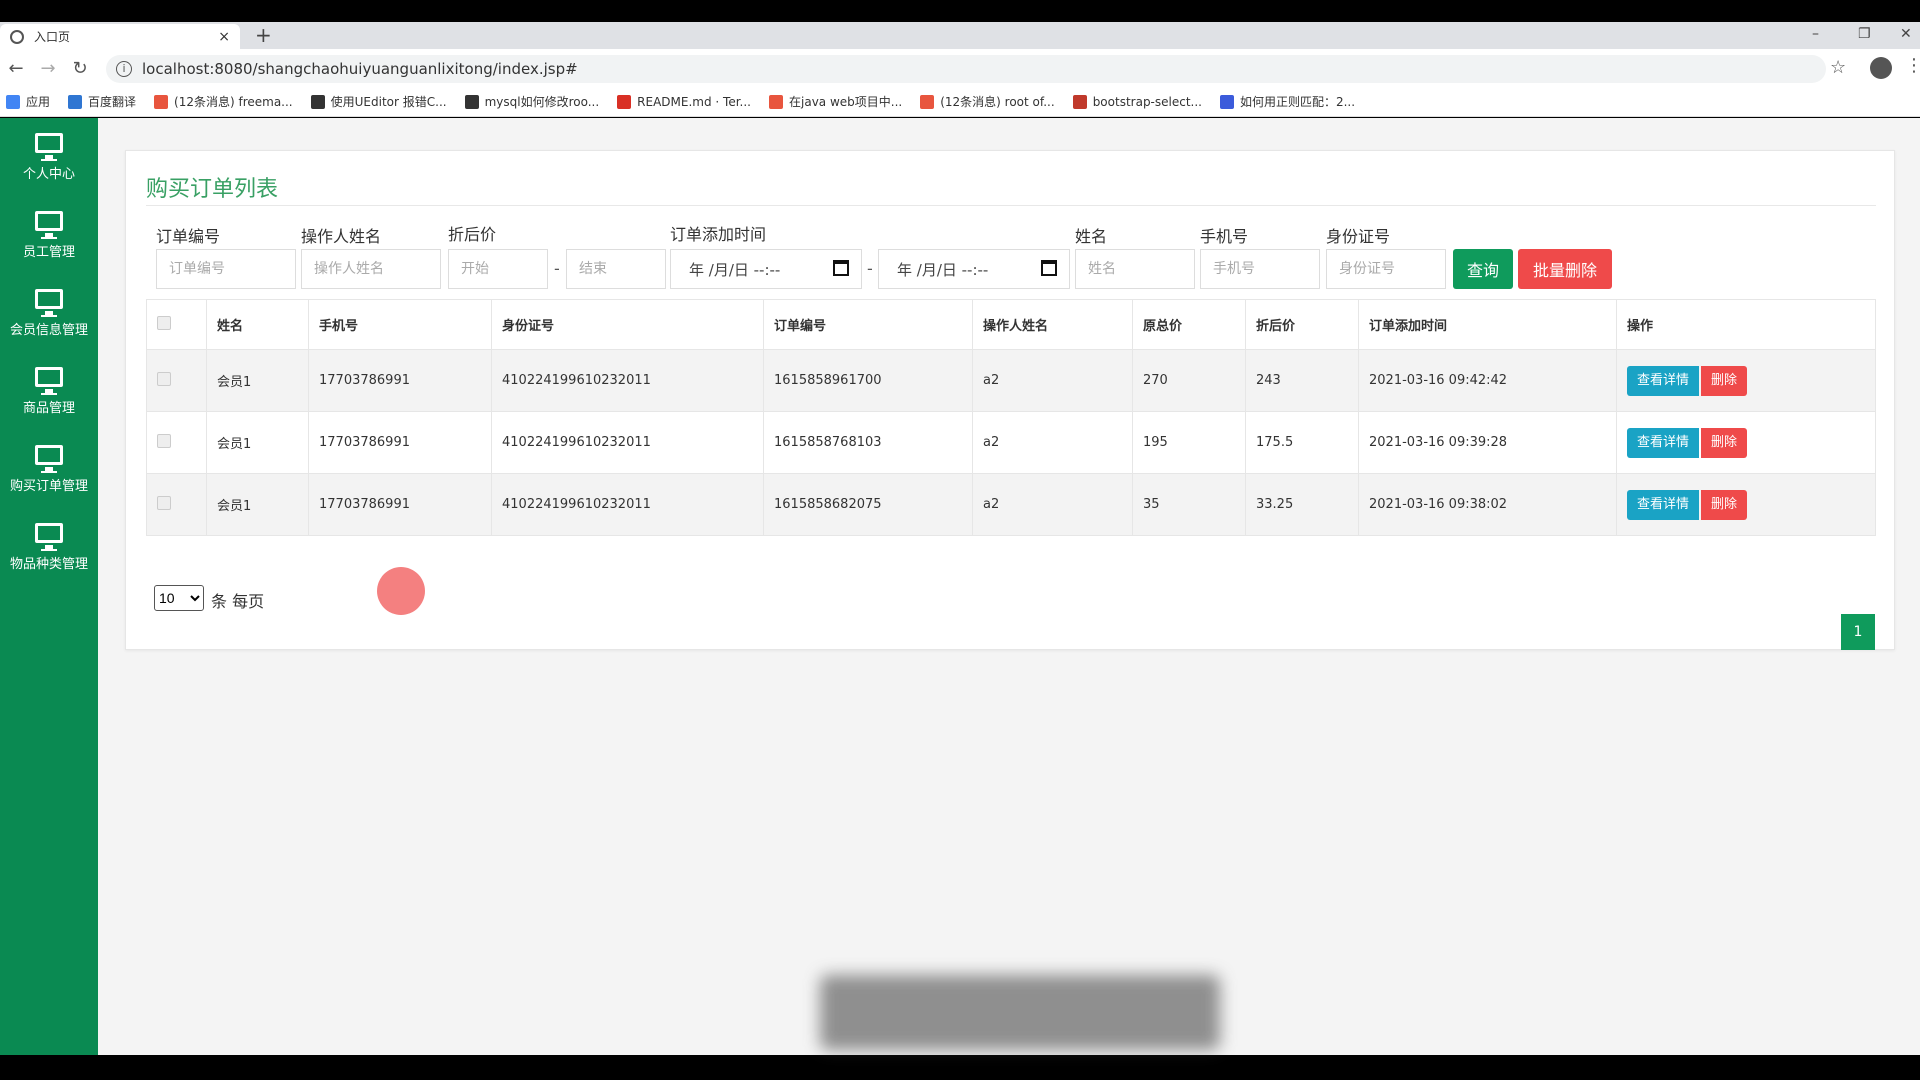 This screenshot has height=1080, width=1920. Describe the element at coordinates (1302, 380) in the screenshot. I see `cell-discount: 243` at that location.